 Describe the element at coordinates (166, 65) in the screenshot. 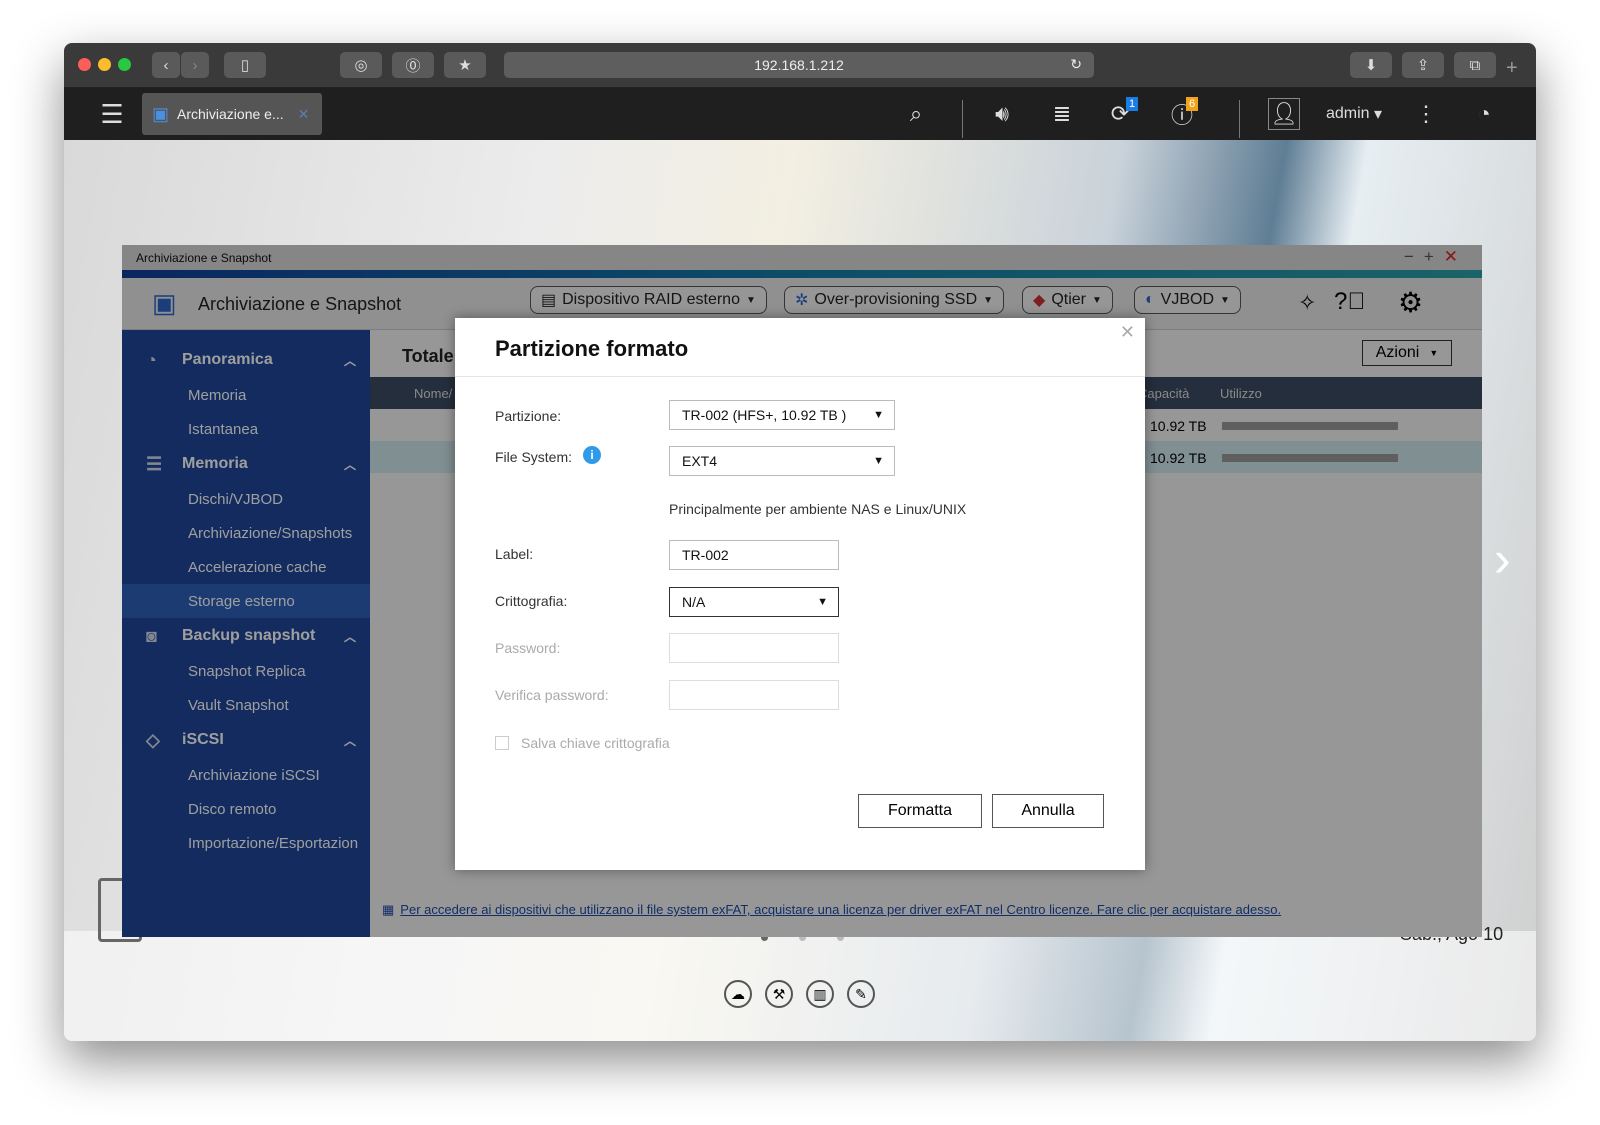

I see `back-icon: ‹` at that location.